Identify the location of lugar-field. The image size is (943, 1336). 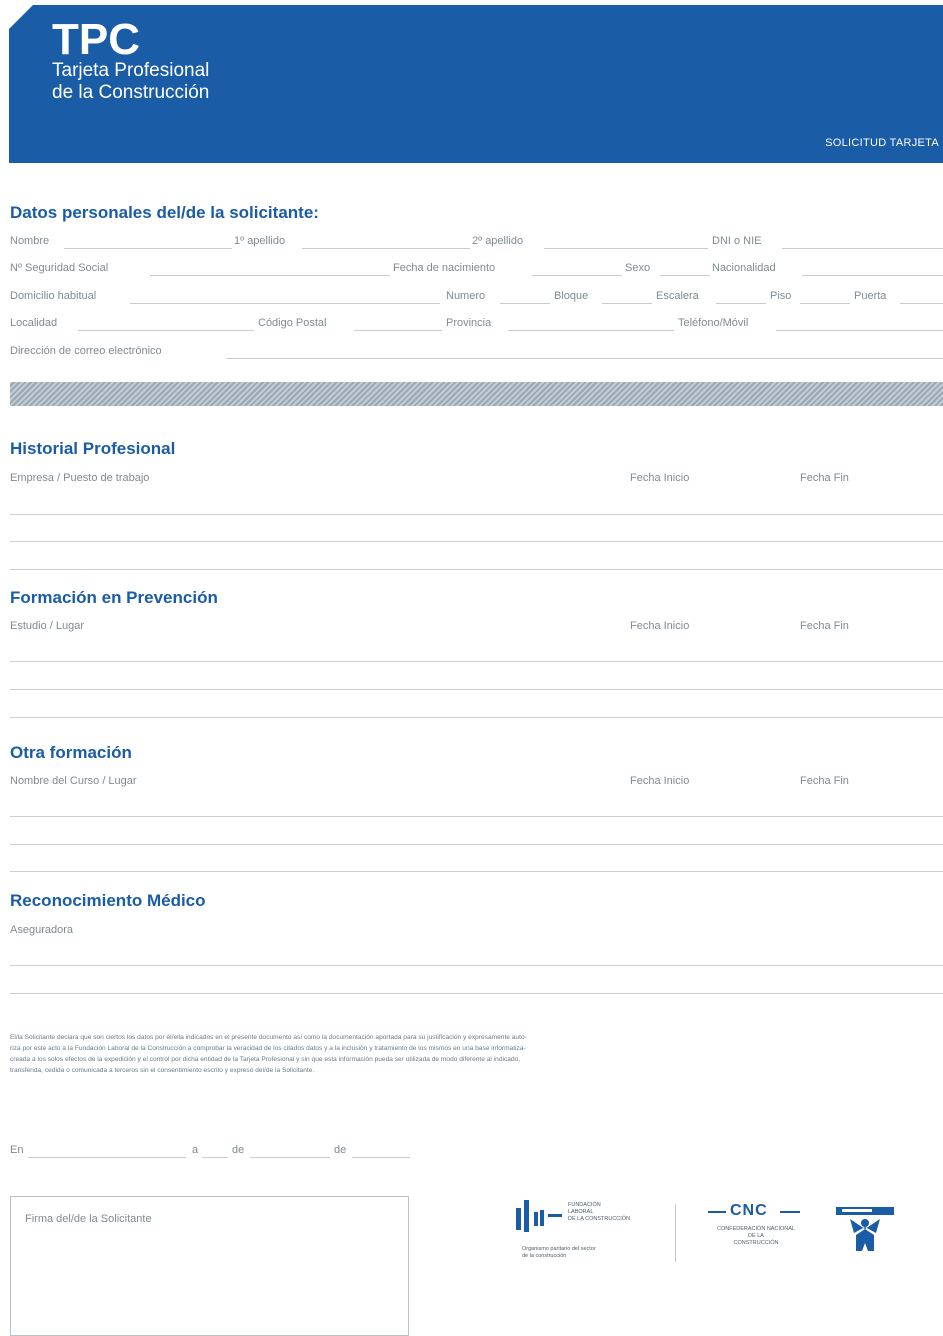
(107, 1157).